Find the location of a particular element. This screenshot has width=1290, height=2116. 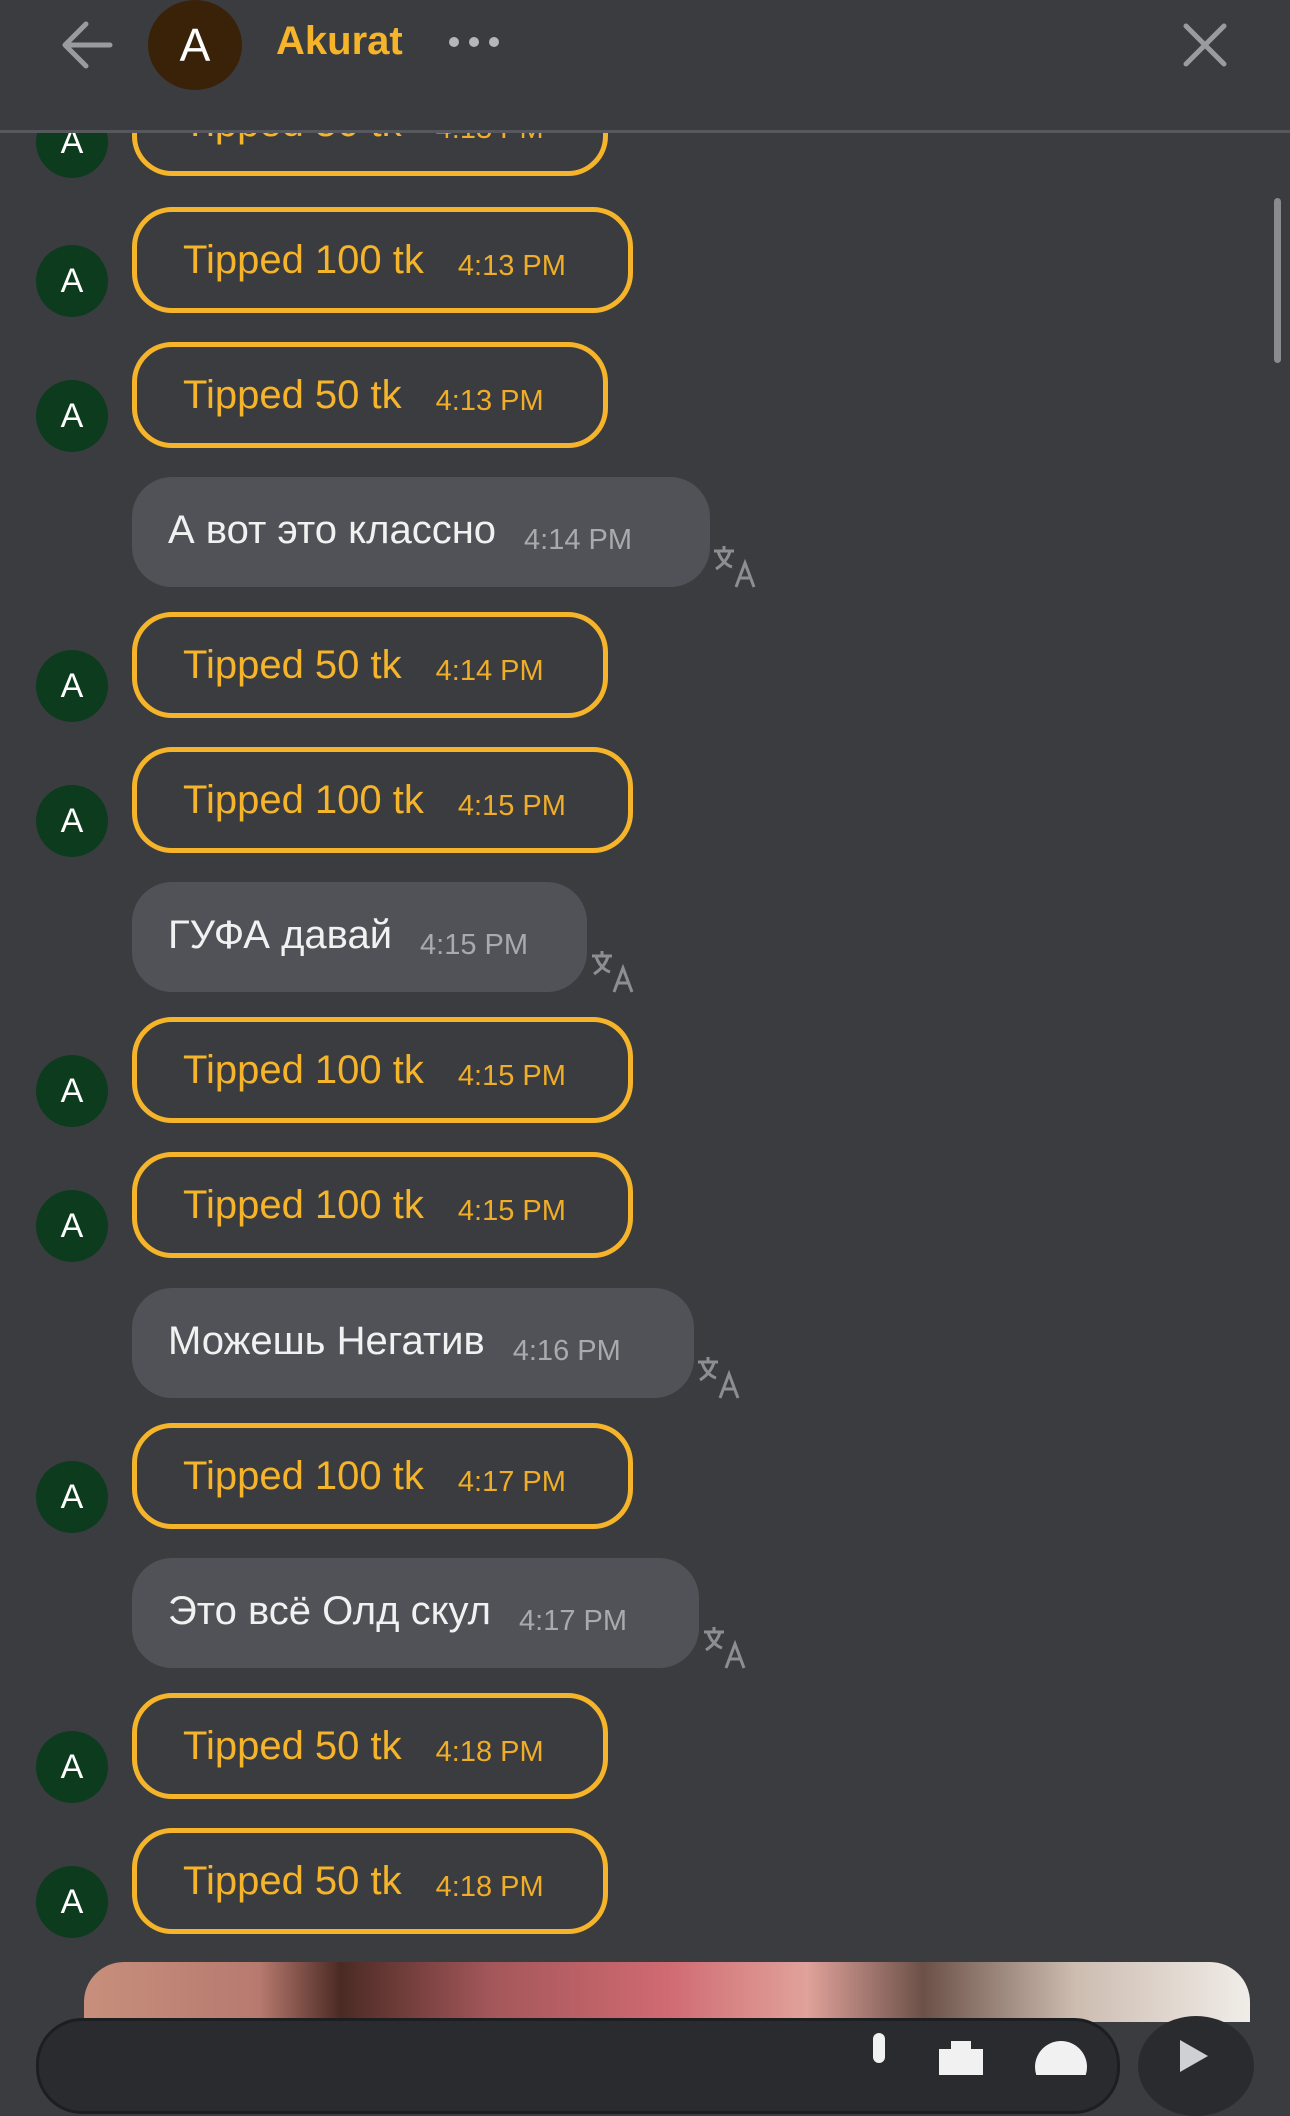

message-text: Это всё Олд скул is located at coordinates (330, 1611).